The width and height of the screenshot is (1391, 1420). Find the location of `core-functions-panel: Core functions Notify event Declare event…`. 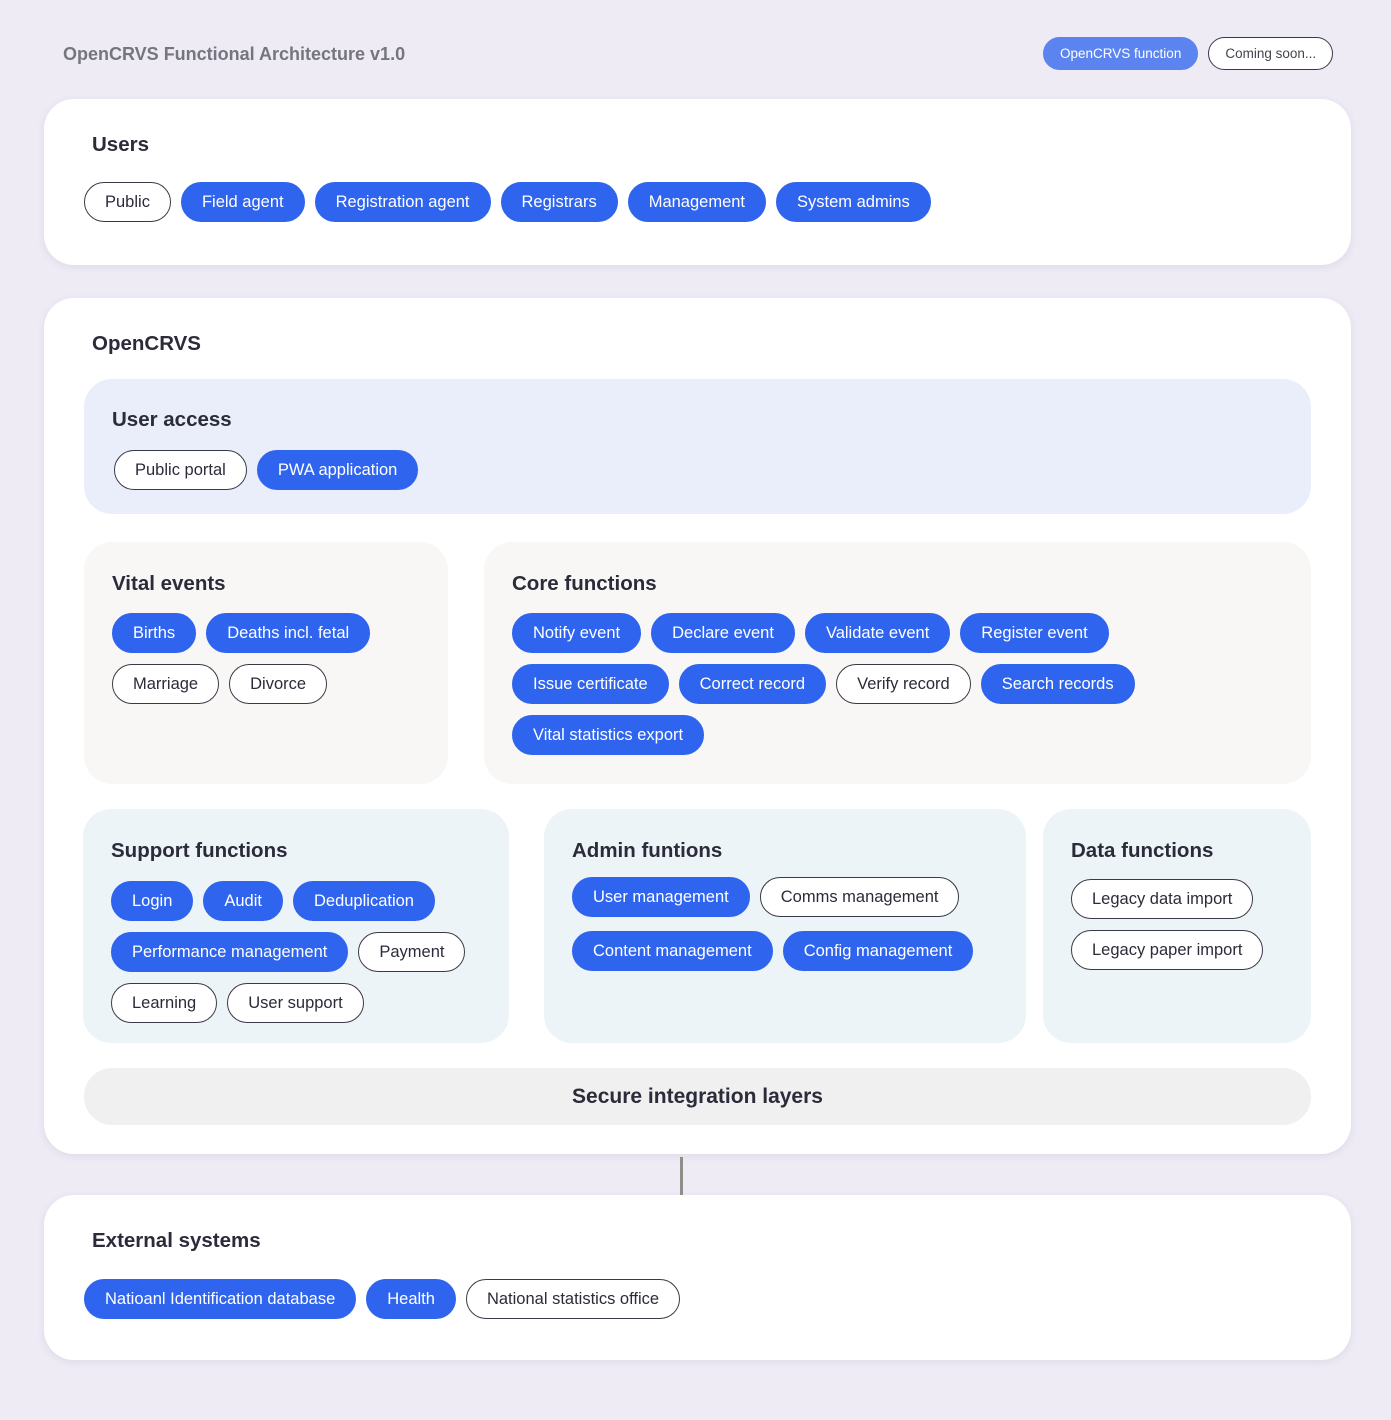

core-functions-panel: Core functions Notify event Declare event… is located at coordinates (897, 663).